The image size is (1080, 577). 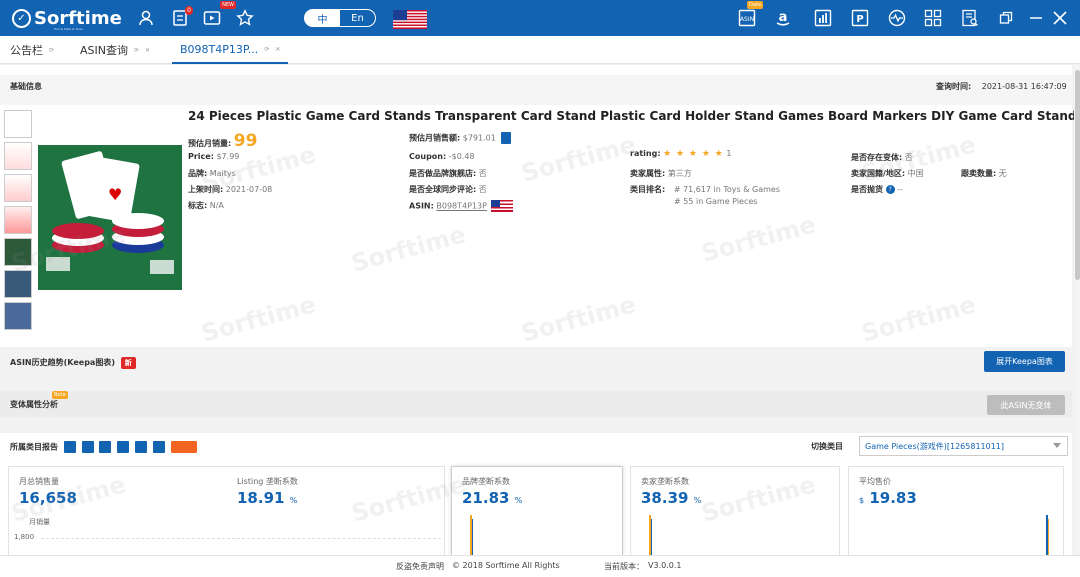 What do you see at coordinates (506, 138) in the screenshot?
I see `calculator-icon` at bounding box center [506, 138].